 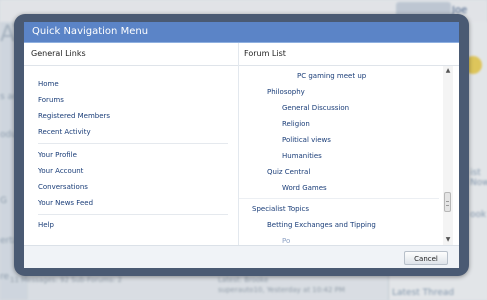 I want to click on forum-item: General Discussion, so click(x=315, y=108).